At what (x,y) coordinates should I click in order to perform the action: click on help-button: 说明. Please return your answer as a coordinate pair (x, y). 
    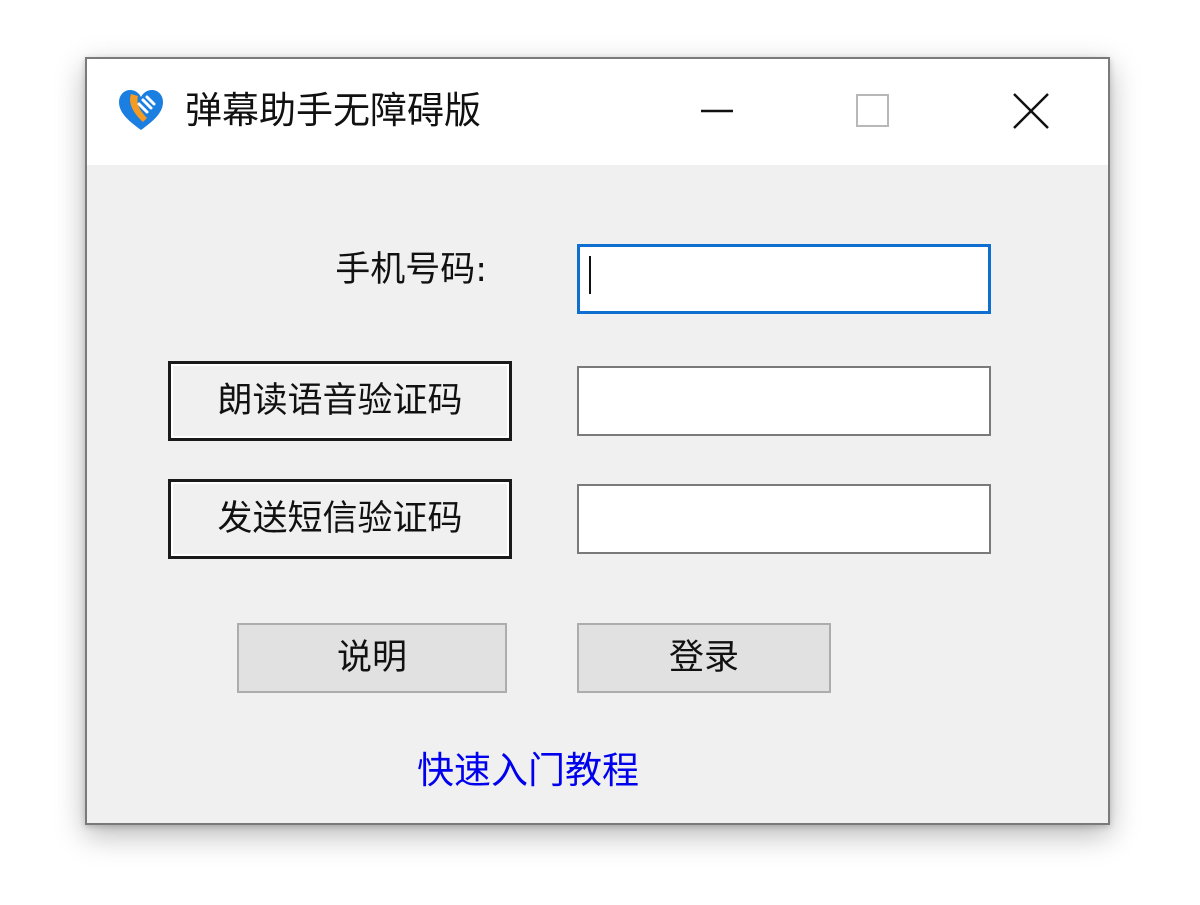
    Looking at the image, I should click on (372, 658).